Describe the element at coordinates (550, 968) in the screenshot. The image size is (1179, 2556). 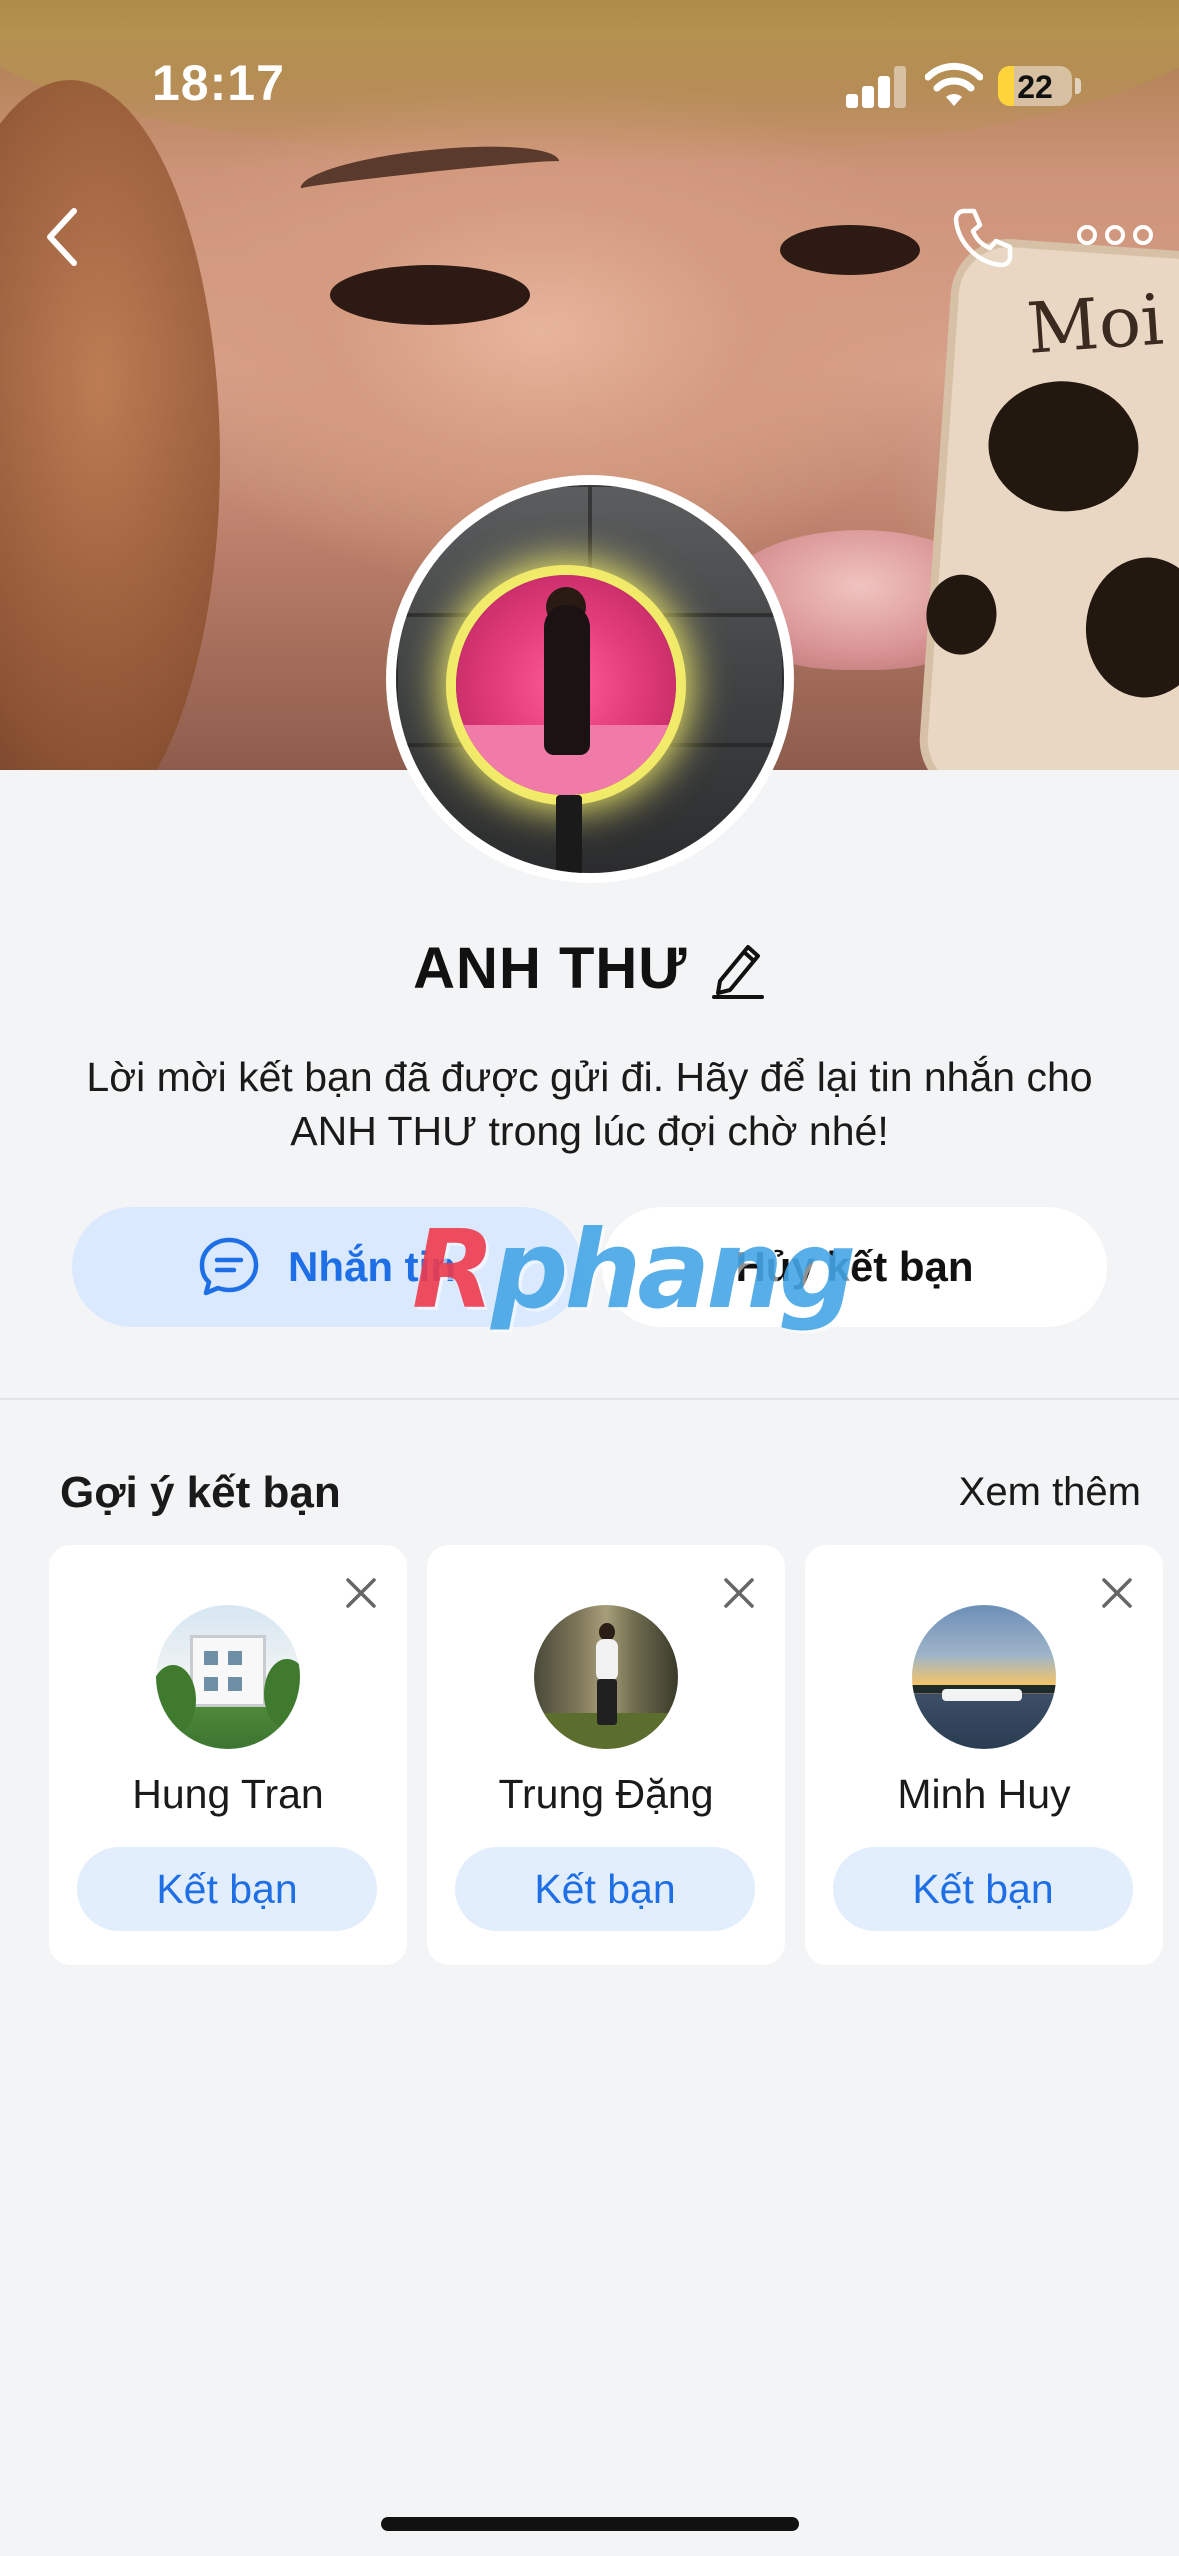
I see `profile-name: ANH THƯ` at that location.